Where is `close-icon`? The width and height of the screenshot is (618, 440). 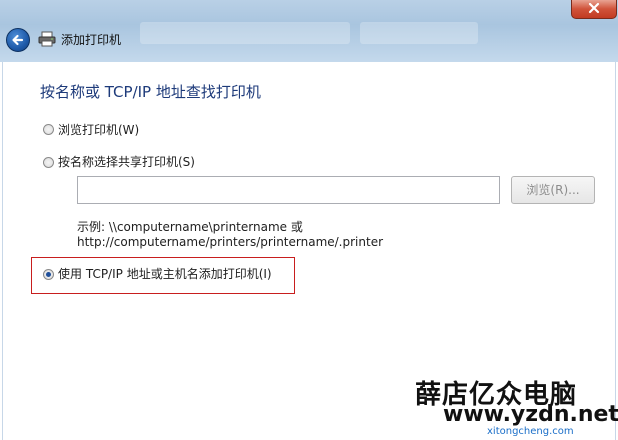 close-icon is located at coordinates (594, 8).